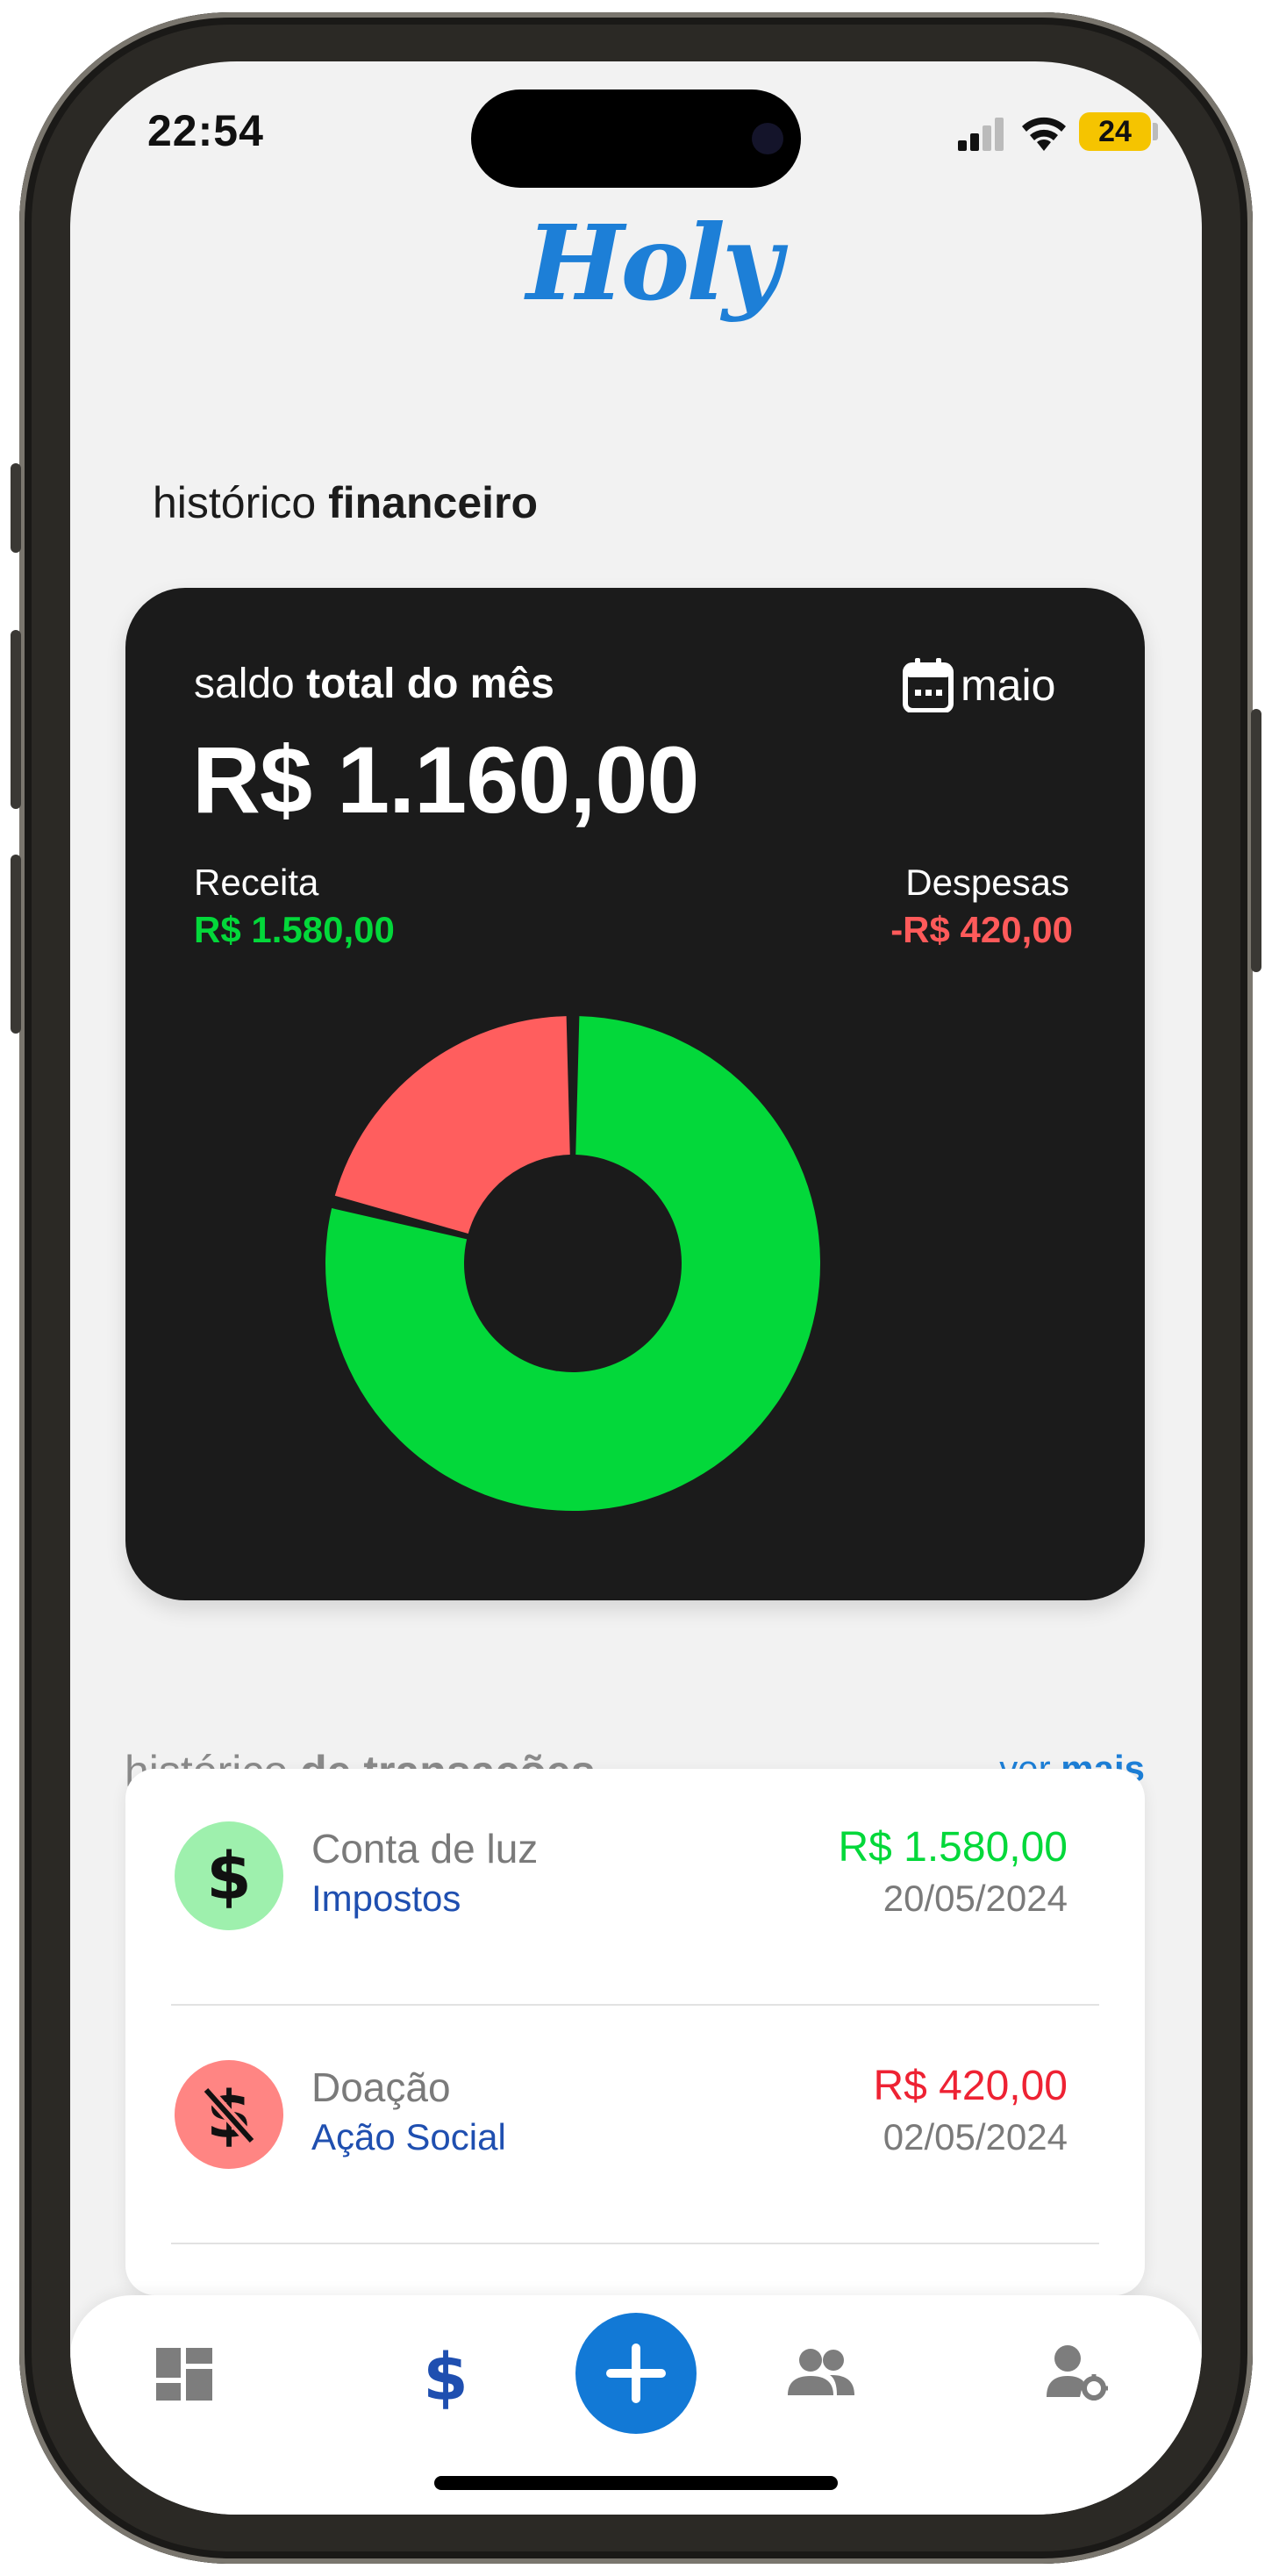 The width and height of the screenshot is (1272, 2576). What do you see at coordinates (430, 684) in the screenshot?
I see `balance-label-bold: total do mês` at bounding box center [430, 684].